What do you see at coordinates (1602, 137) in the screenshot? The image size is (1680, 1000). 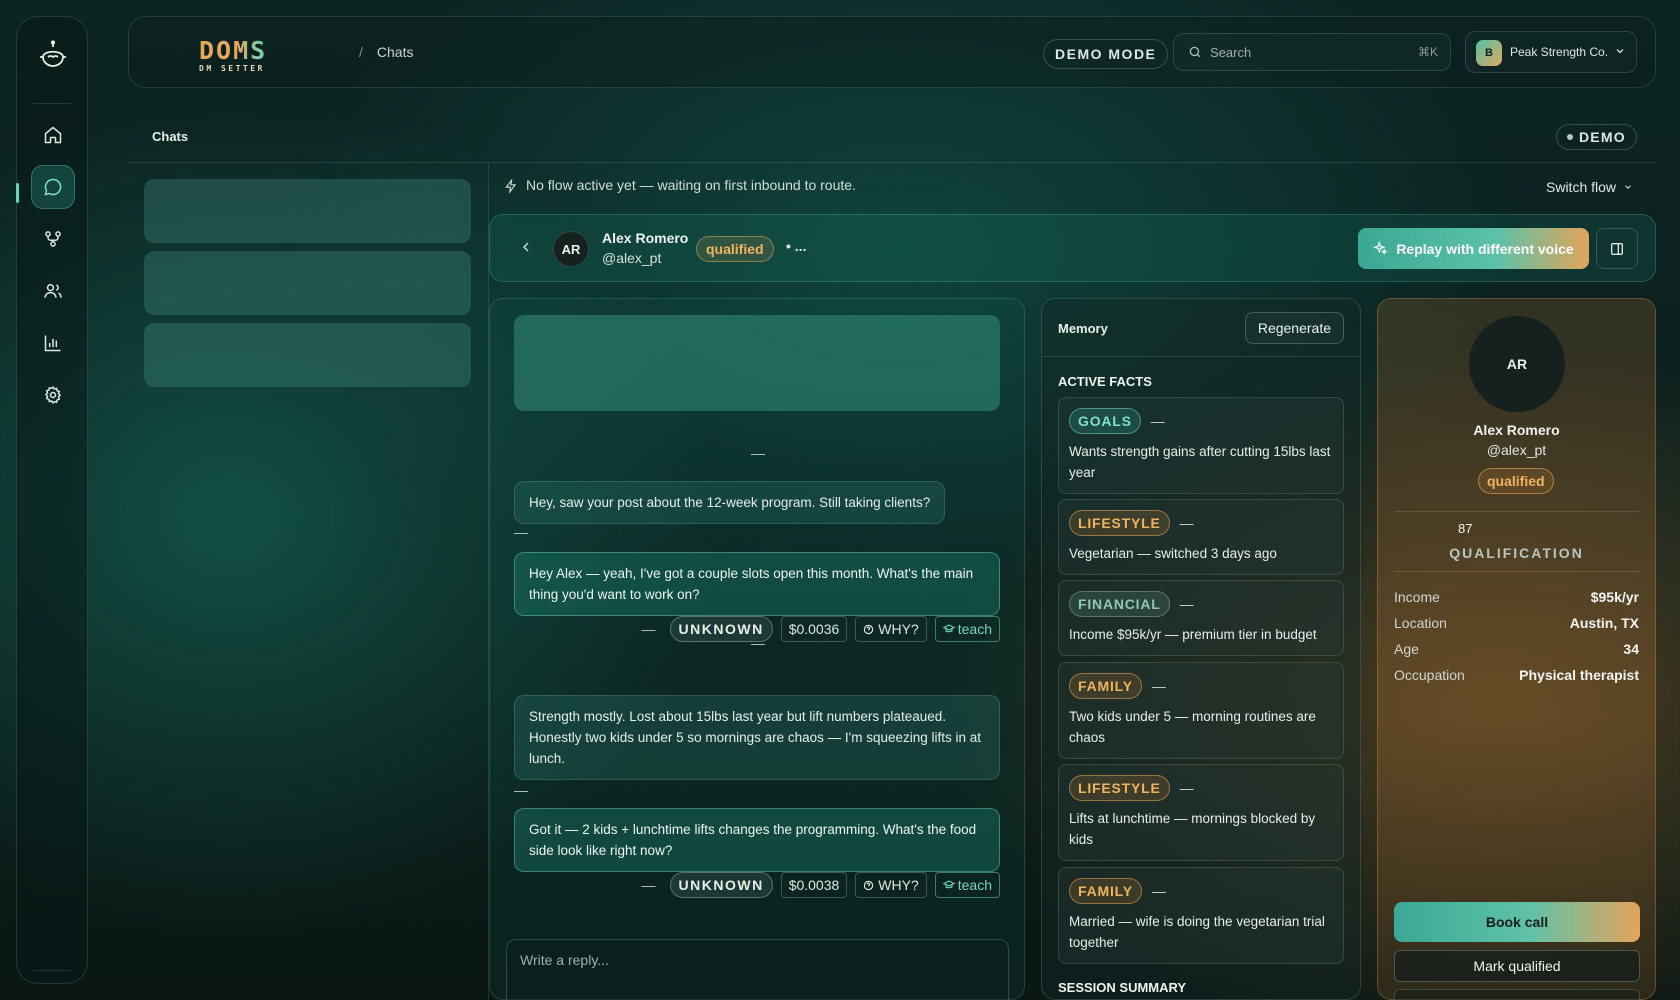 I see `demo-badge-label: DEMO` at bounding box center [1602, 137].